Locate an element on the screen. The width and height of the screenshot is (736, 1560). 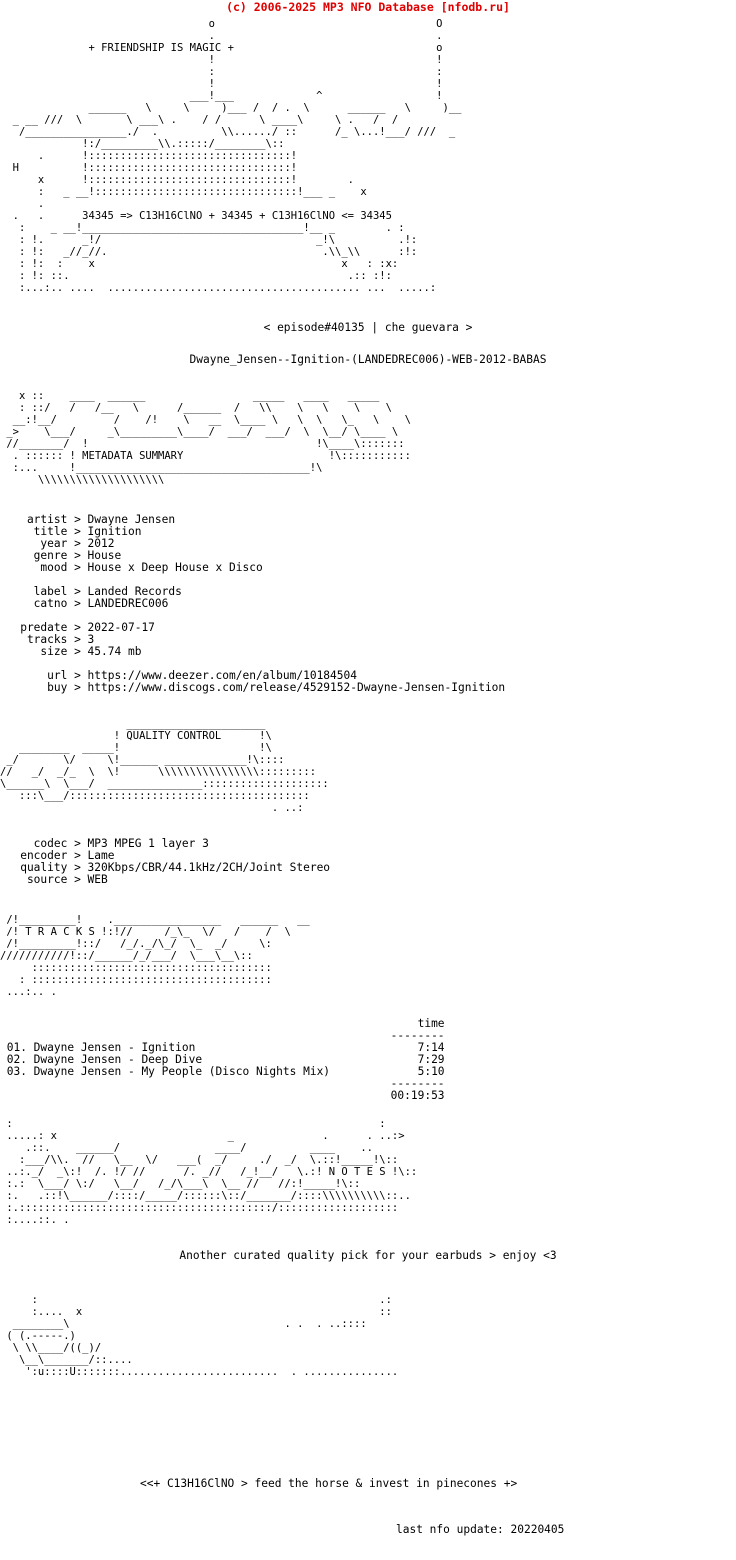
top-art-line-20: : !: _//_//. .\\_\\ :!: is located at coordinates (209, 252).